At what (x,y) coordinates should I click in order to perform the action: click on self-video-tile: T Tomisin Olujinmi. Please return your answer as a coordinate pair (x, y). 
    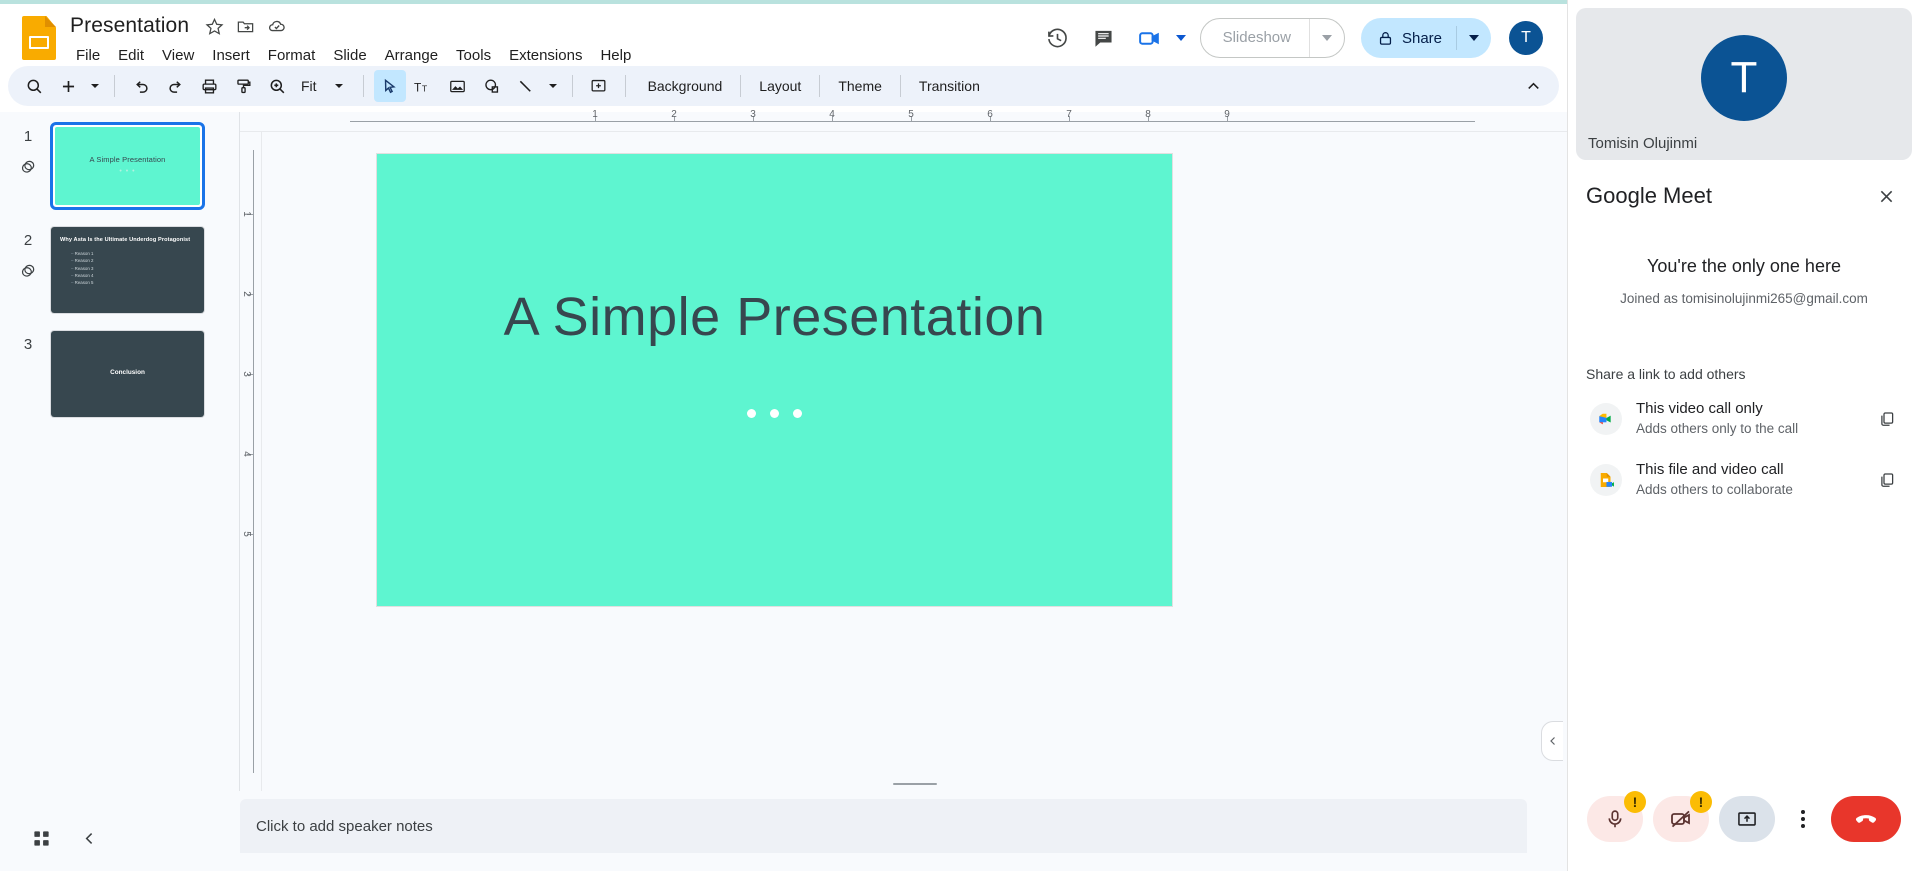
    Looking at the image, I should click on (1744, 84).